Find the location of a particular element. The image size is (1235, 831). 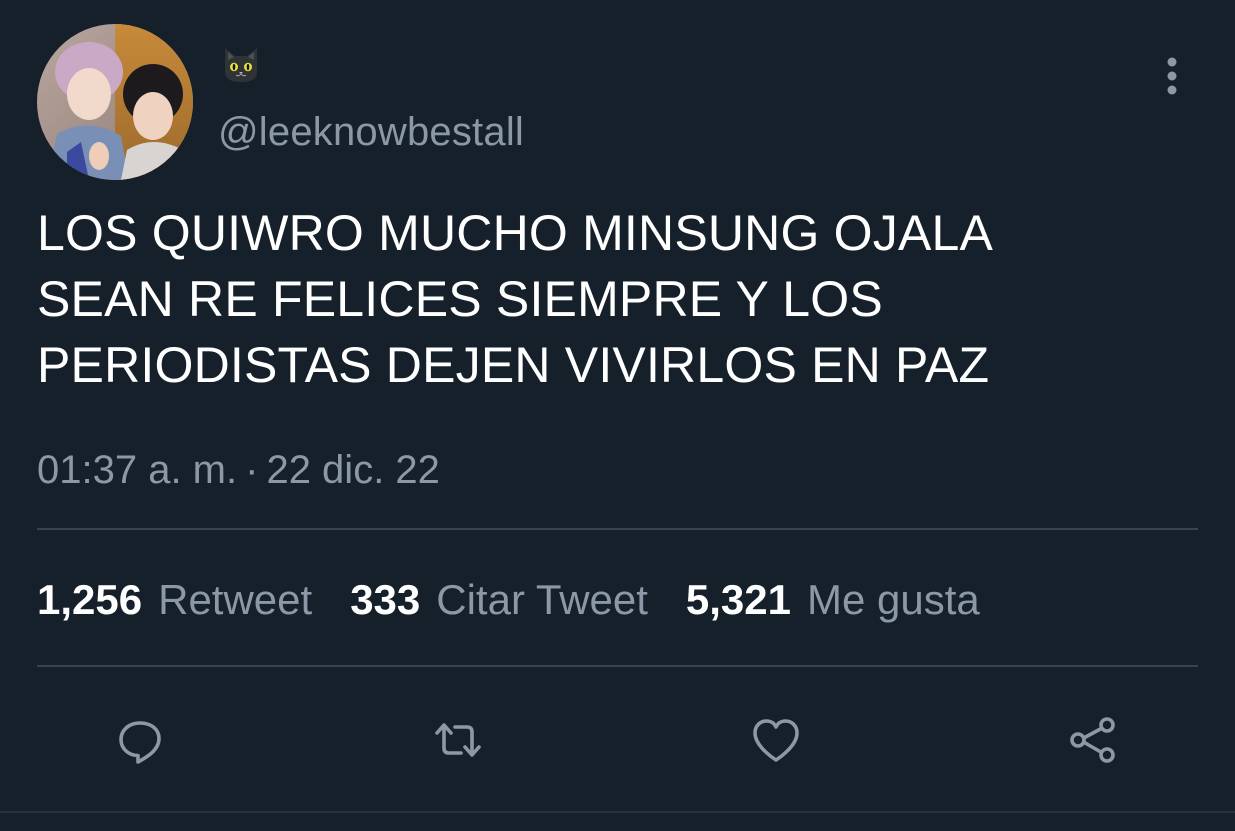

tweet-timestamp: 01:37 a. m. · 22 dic. 22 is located at coordinates (238, 470).